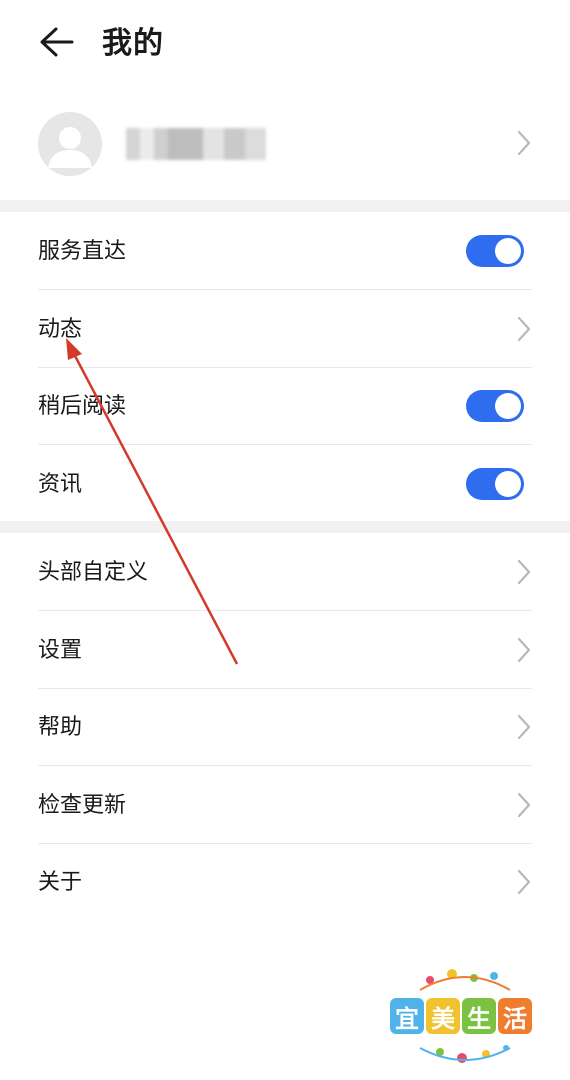 This screenshot has width=570, height=1080. What do you see at coordinates (60, 329) in the screenshot?
I see `settings-row-label: 动态` at bounding box center [60, 329].